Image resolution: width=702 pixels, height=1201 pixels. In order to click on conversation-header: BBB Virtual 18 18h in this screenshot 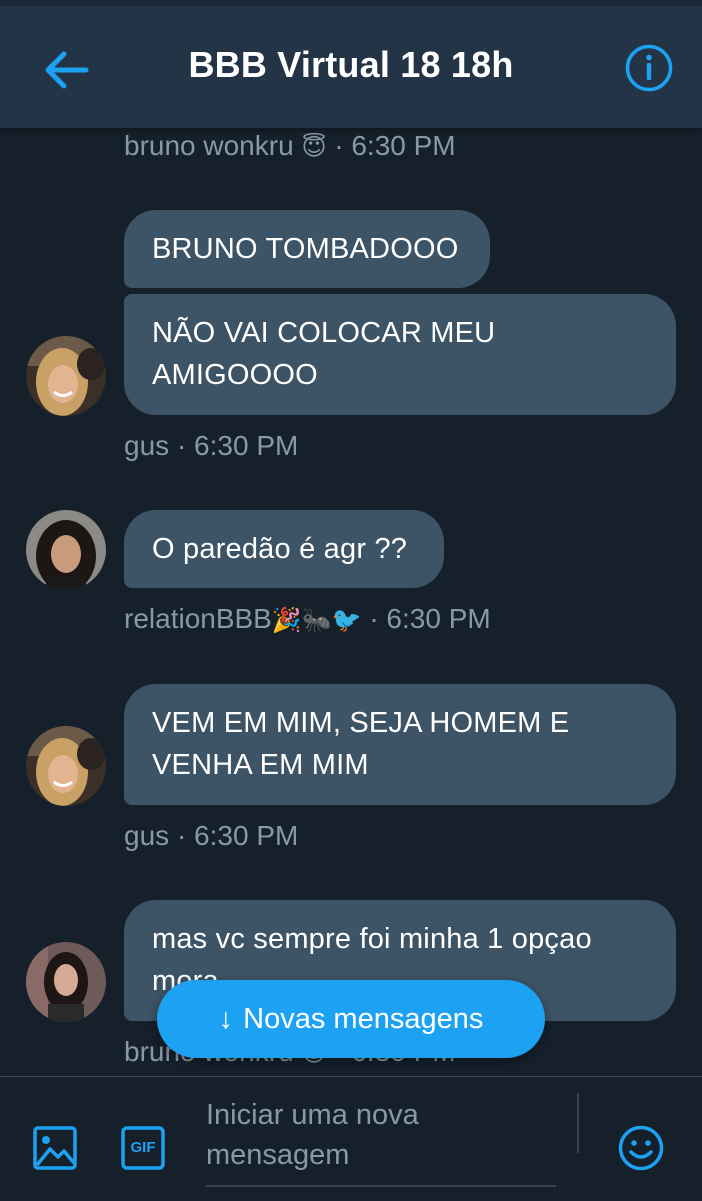, I will do `click(351, 64)`.